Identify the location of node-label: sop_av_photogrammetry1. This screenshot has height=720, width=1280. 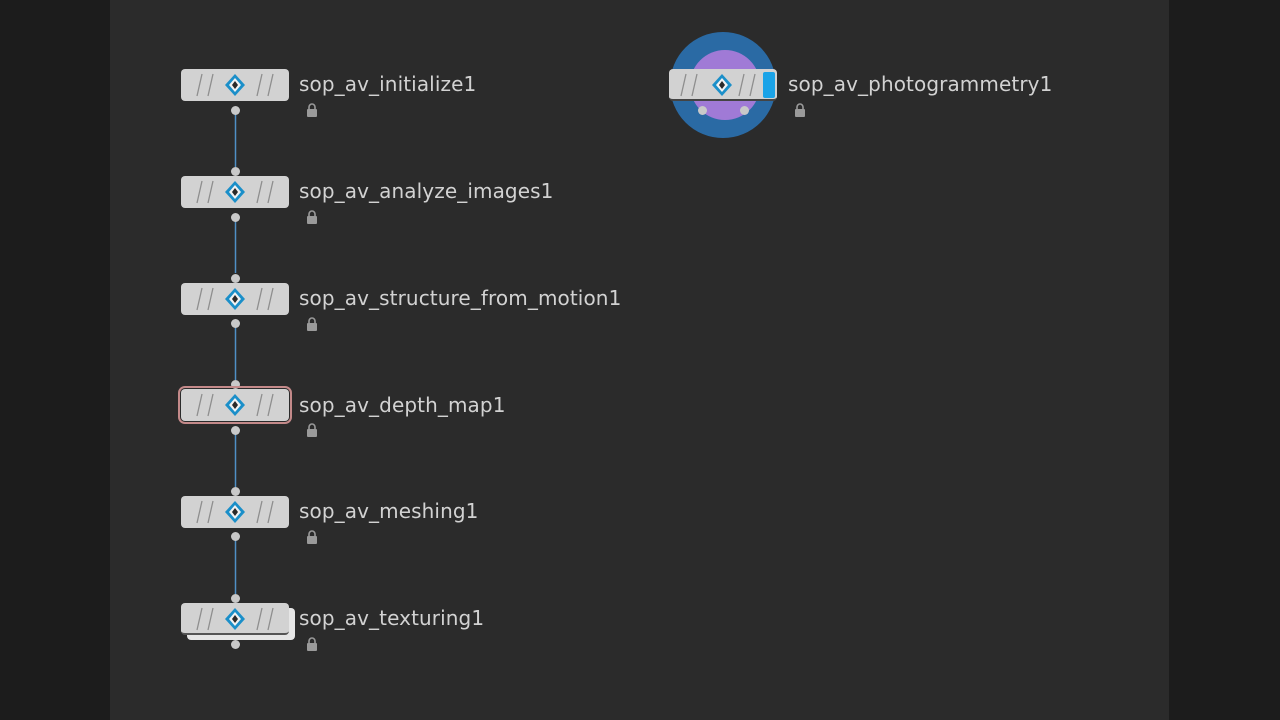
(920, 84).